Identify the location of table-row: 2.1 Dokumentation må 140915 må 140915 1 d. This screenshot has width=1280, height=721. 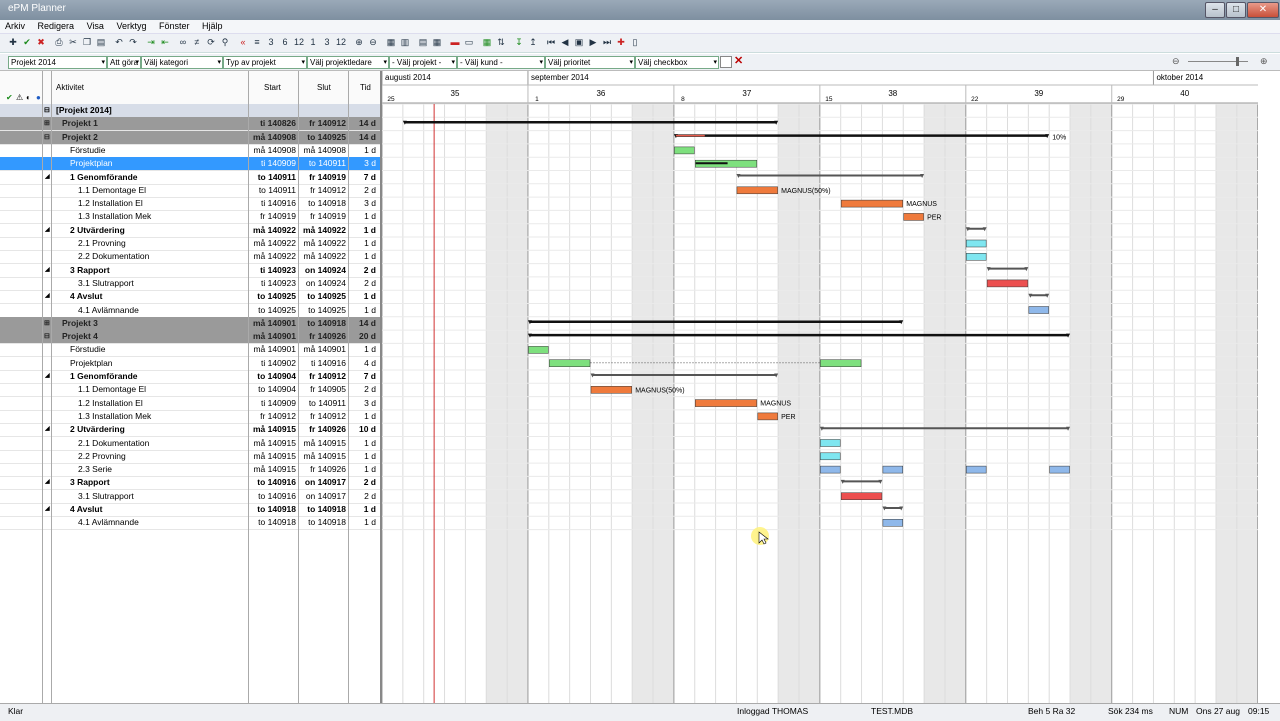
(190, 444).